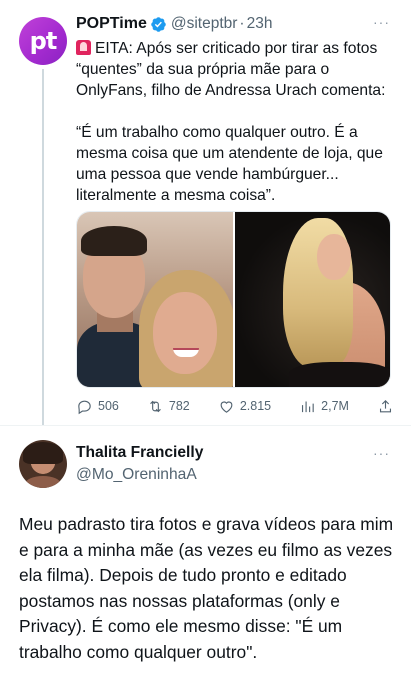 The height and width of the screenshot is (680, 411). Describe the element at coordinates (260, 24) in the screenshot. I see `timestamp: 23h` at that location.